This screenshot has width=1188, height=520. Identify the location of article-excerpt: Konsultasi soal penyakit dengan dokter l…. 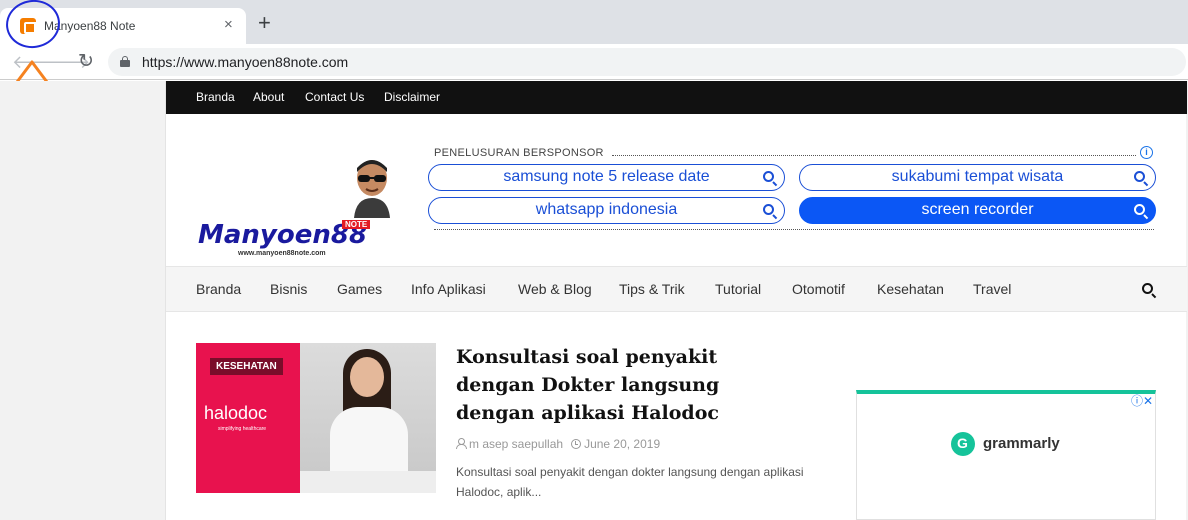
(630, 482).